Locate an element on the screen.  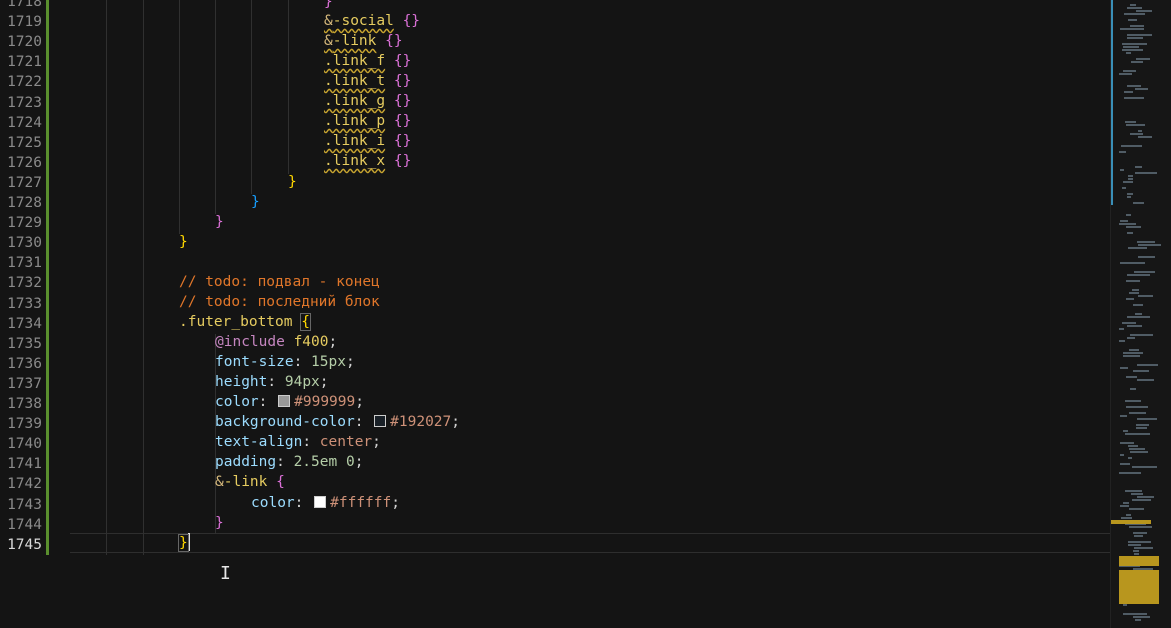
line-number: 1726 is located at coordinates (24, 162).